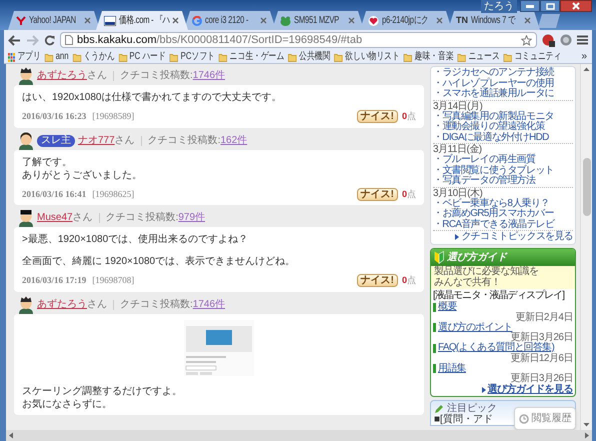 This screenshot has height=441, width=596. What do you see at coordinates (533, 57) in the screenshot?
I see `bookmark: コミュニティ` at bounding box center [533, 57].